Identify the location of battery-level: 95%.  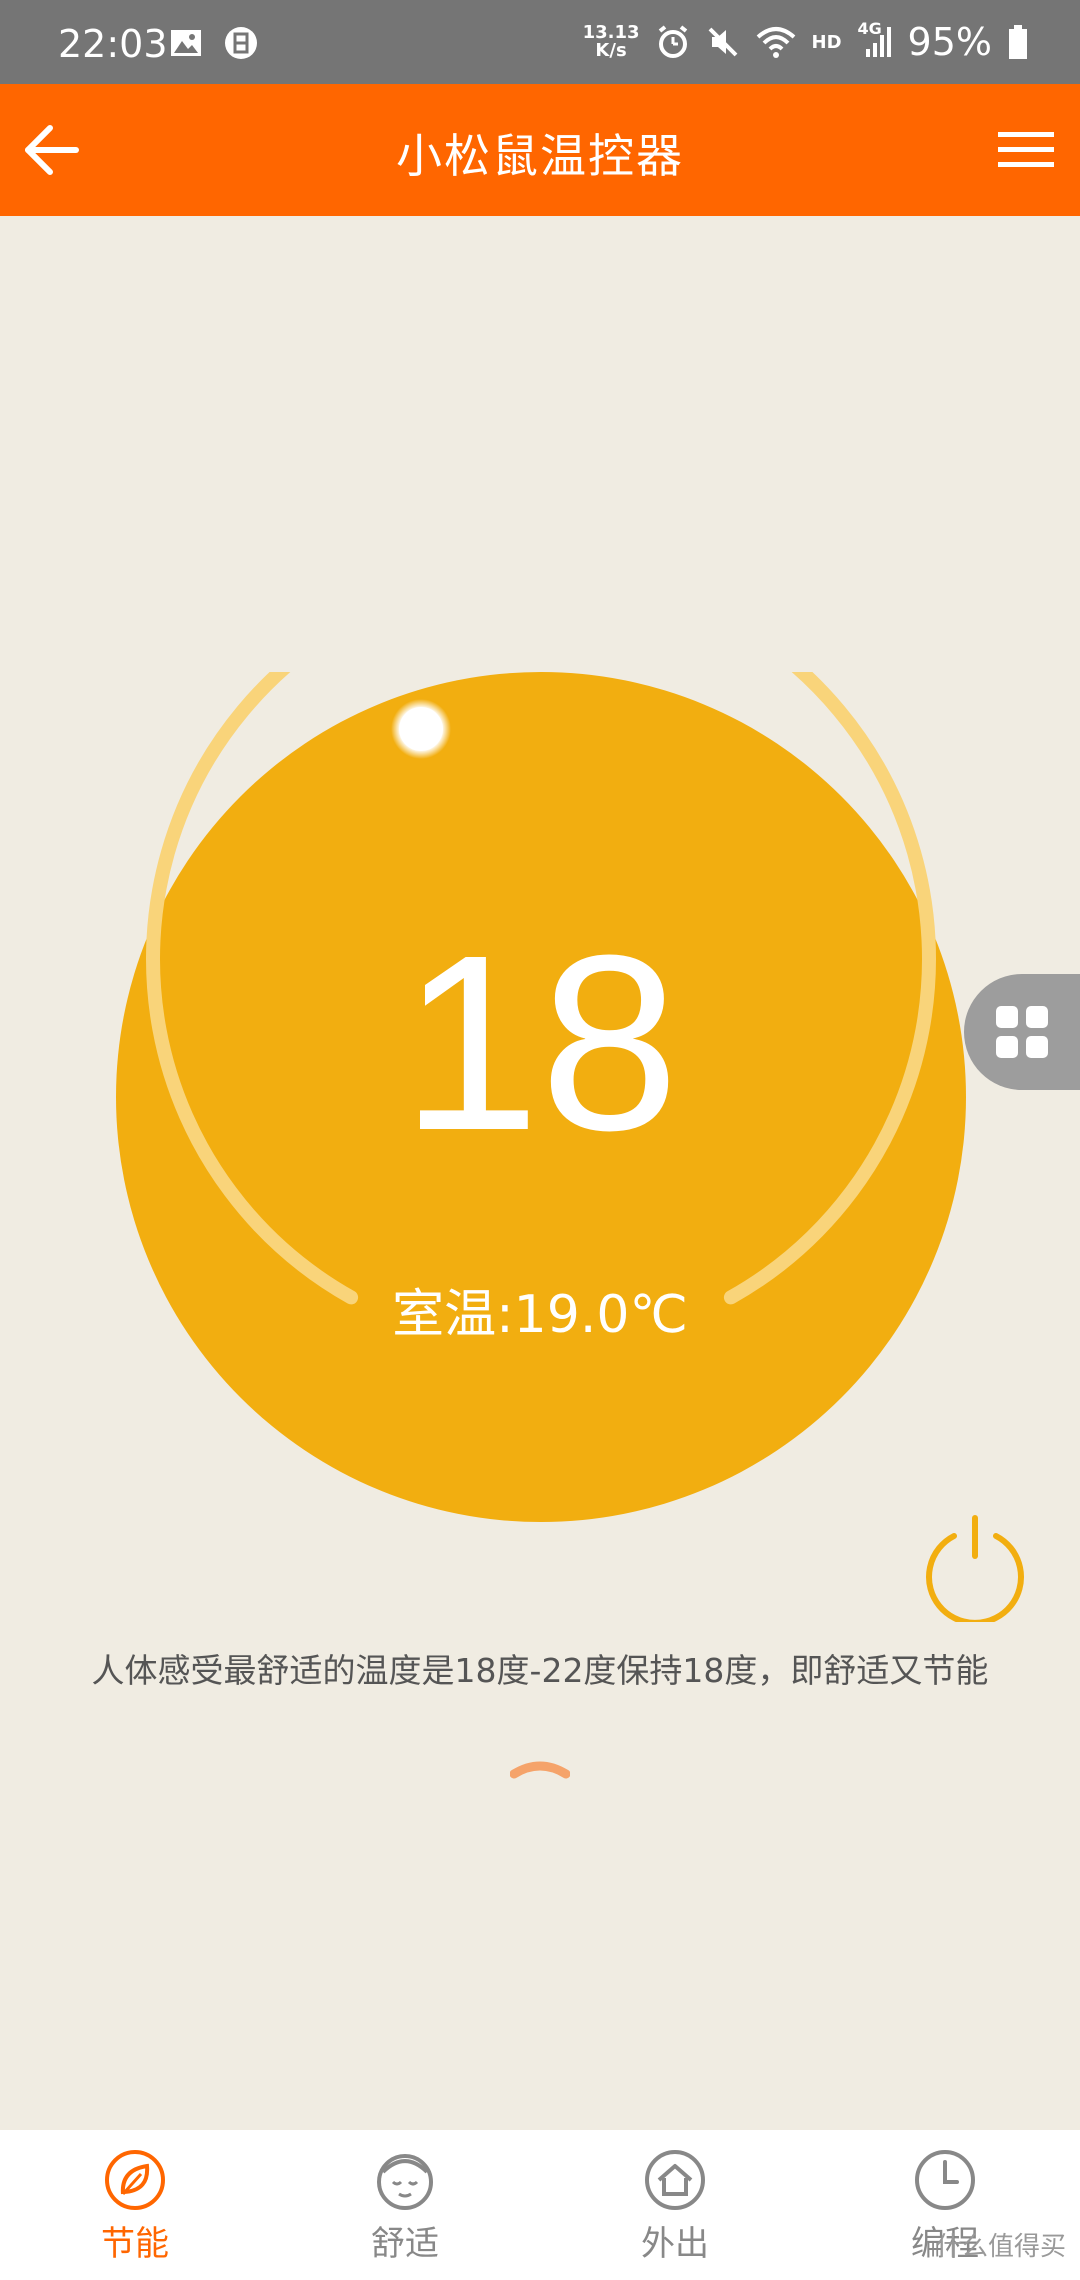
(949, 42).